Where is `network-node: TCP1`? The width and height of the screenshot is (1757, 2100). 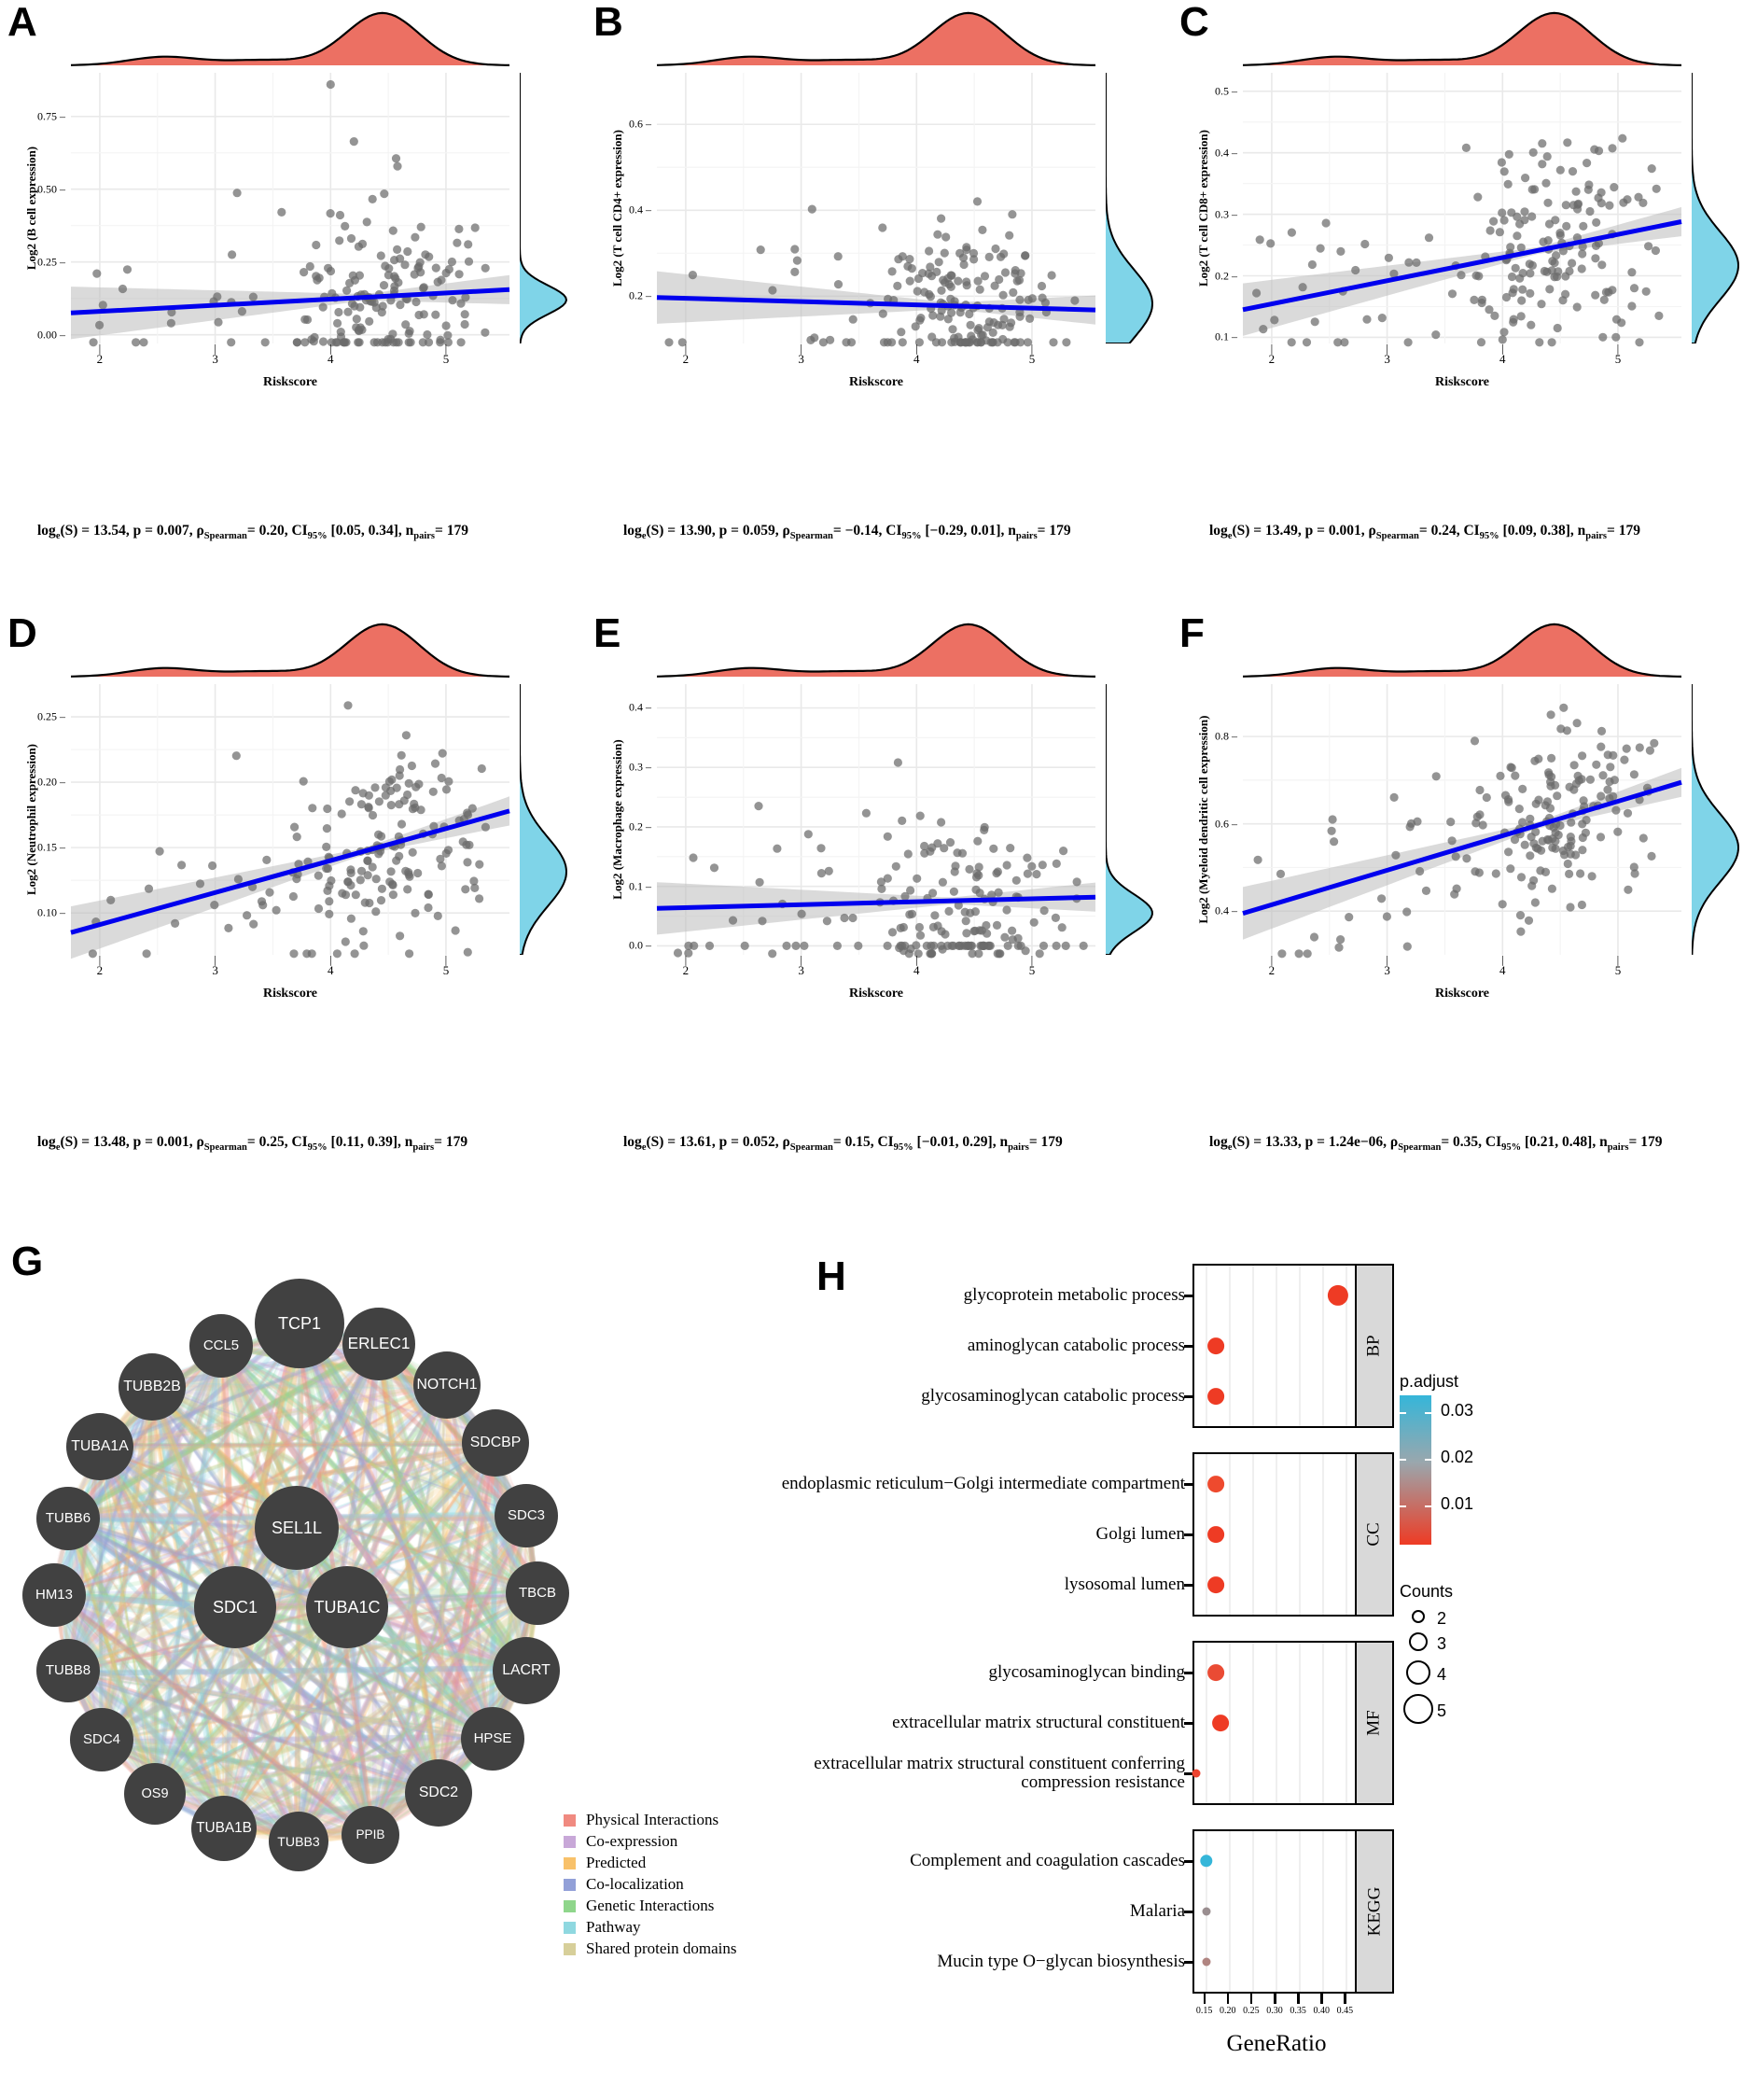
network-node: TCP1 is located at coordinates (299, 1323).